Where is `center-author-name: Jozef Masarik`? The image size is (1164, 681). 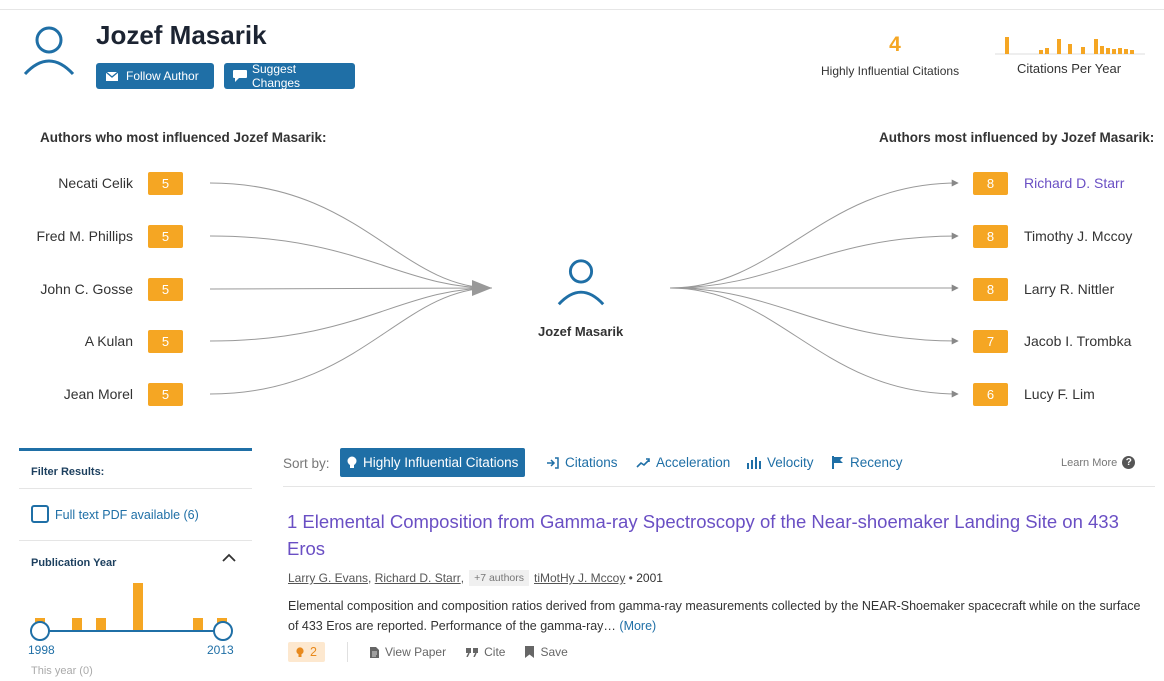 center-author-name: Jozef Masarik is located at coordinates (581, 331).